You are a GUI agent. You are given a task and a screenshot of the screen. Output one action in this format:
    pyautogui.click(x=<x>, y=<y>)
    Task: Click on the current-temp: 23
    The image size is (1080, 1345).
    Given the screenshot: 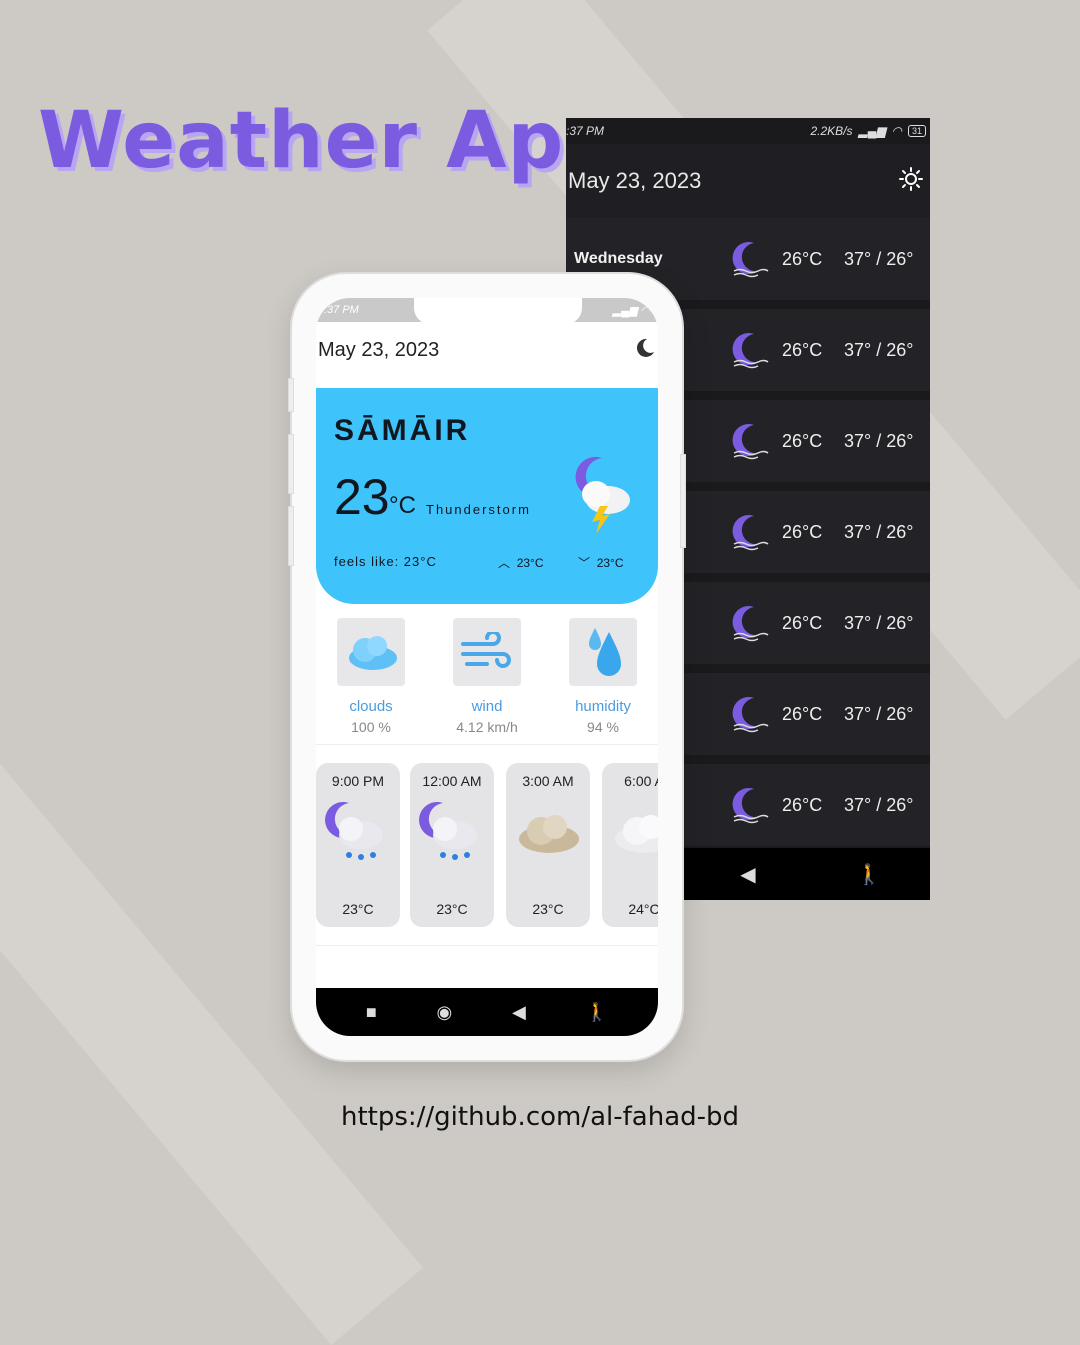 What is the action you would take?
    pyautogui.click(x=362, y=497)
    